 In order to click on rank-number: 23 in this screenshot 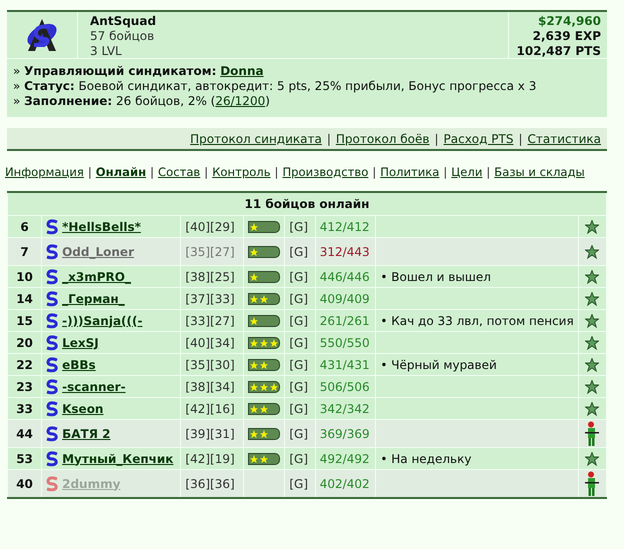, I will do `click(25, 387)`.